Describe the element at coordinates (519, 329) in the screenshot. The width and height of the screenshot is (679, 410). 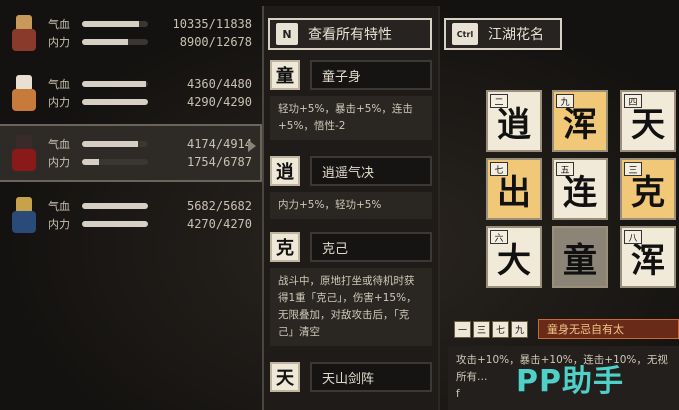
I see `combo-badge: 九` at that location.